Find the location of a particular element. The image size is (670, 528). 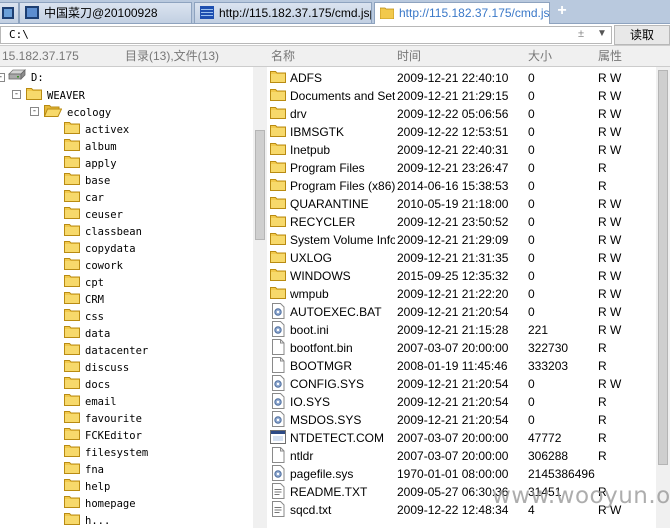

tree-item-label: WEAVER is located at coordinates (66, 96).